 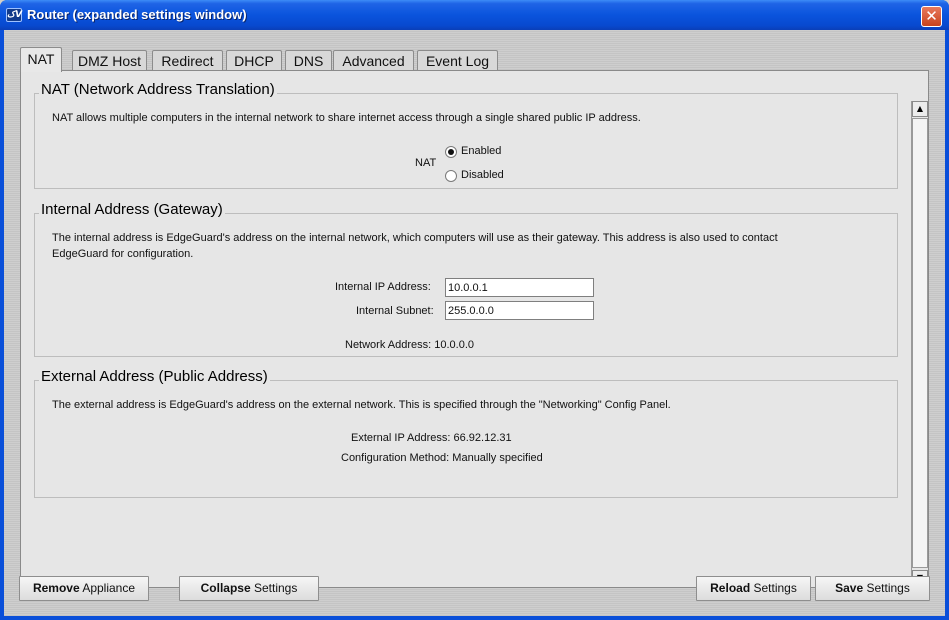 What do you see at coordinates (158, 89) in the screenshot?
I see `nat-group-title: NAT (Network Address Translation)` at bounding box center [158, 89].